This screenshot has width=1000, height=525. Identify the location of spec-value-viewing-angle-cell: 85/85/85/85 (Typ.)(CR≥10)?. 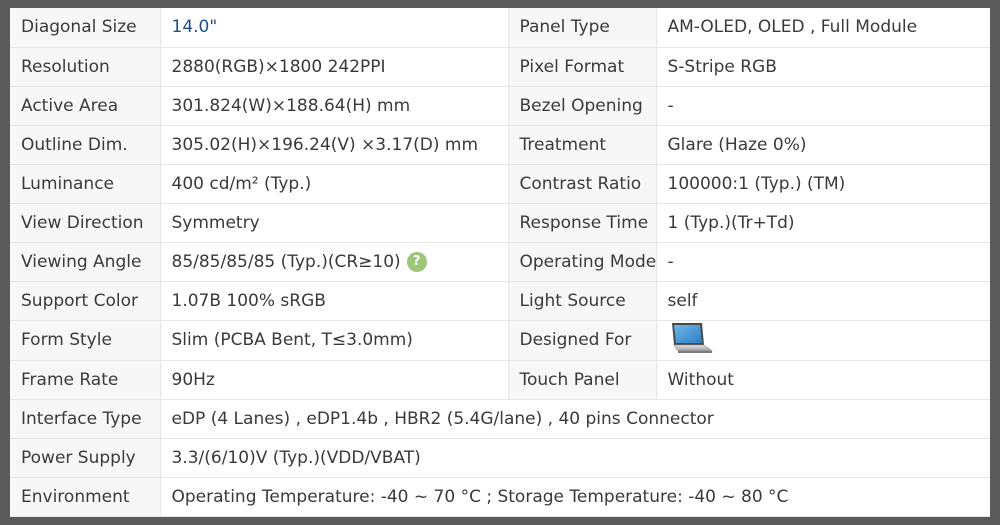
(334, 262).